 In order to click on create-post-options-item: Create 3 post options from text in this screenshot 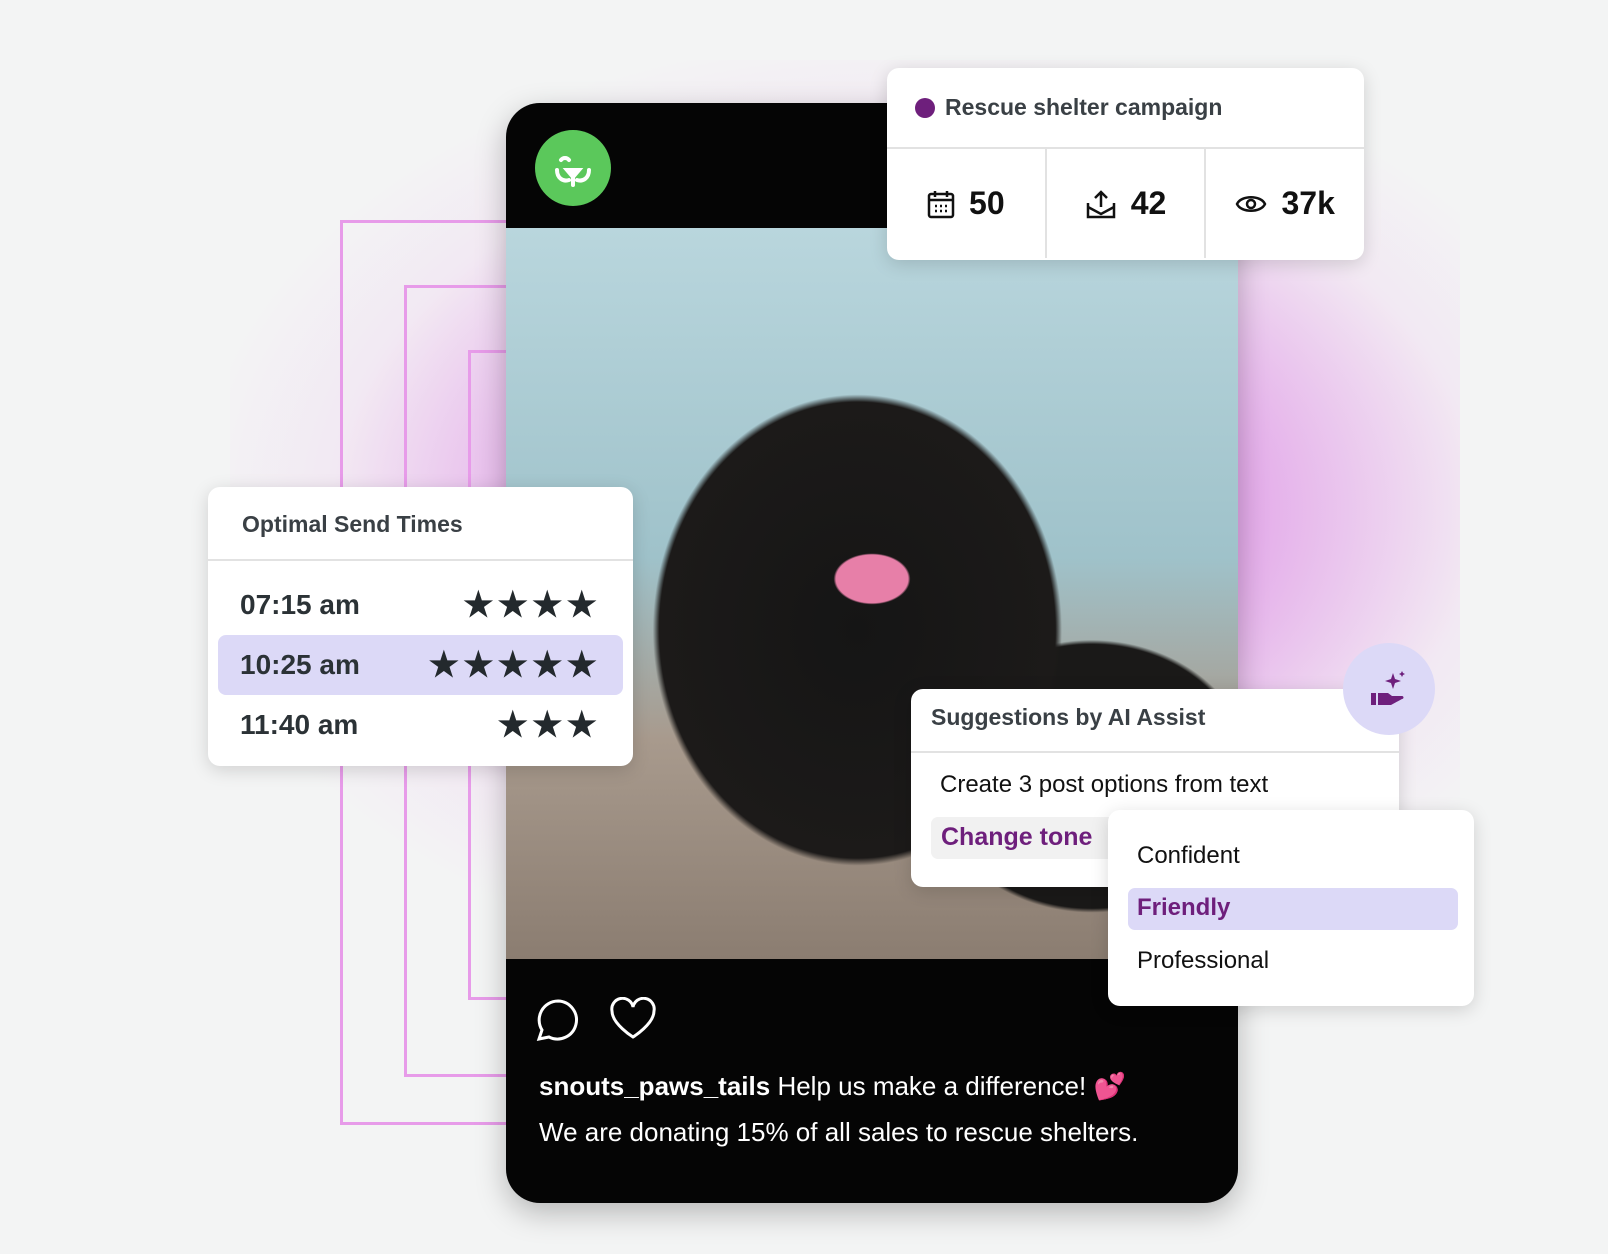, I will do `click(1104, 785)`.